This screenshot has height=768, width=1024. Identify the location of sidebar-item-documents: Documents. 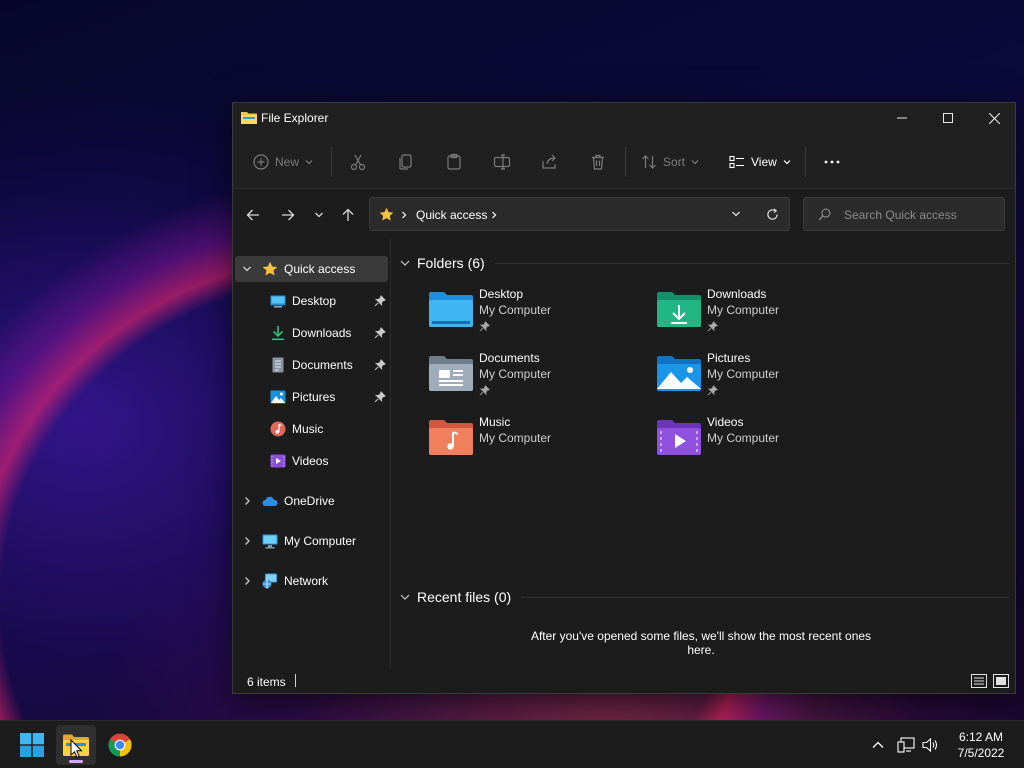
(311, 365).